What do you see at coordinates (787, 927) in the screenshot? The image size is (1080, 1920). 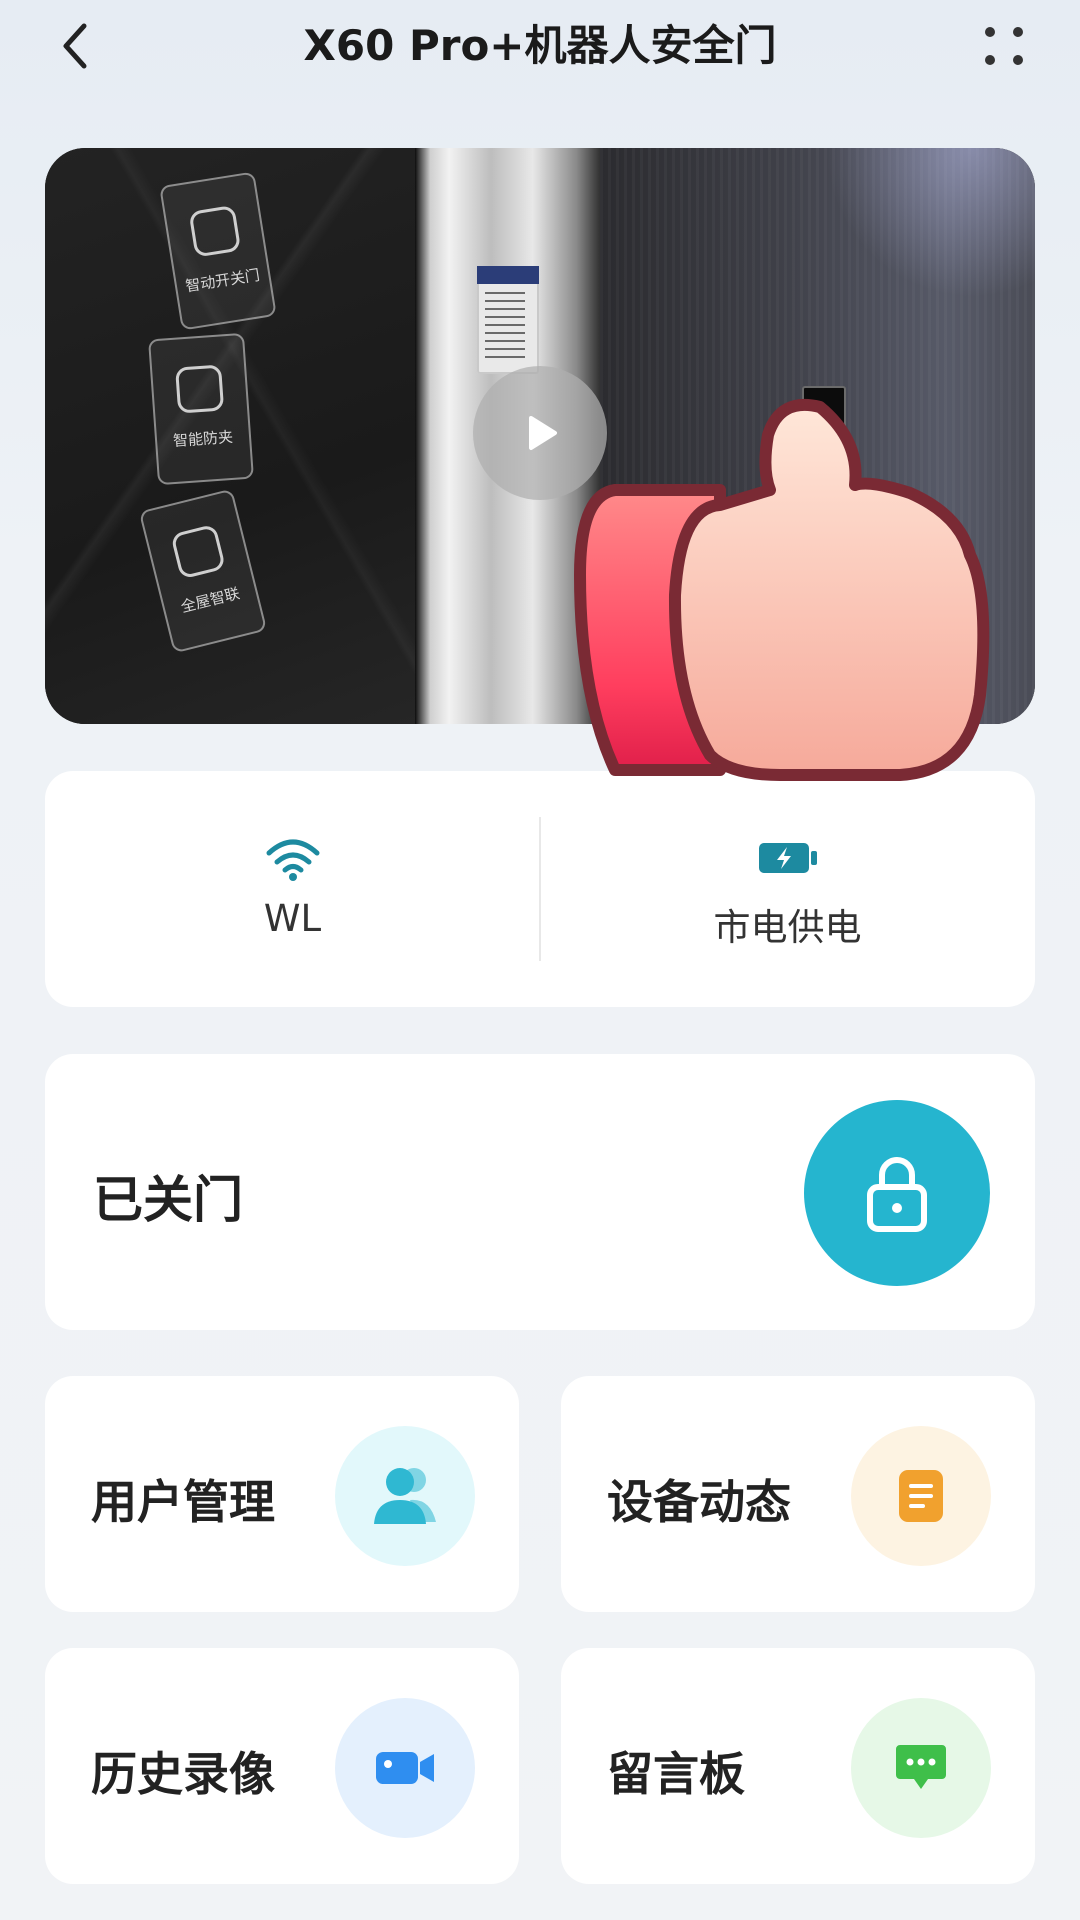 I see `power-label: 市电供电` at bounding box center [787, 927].